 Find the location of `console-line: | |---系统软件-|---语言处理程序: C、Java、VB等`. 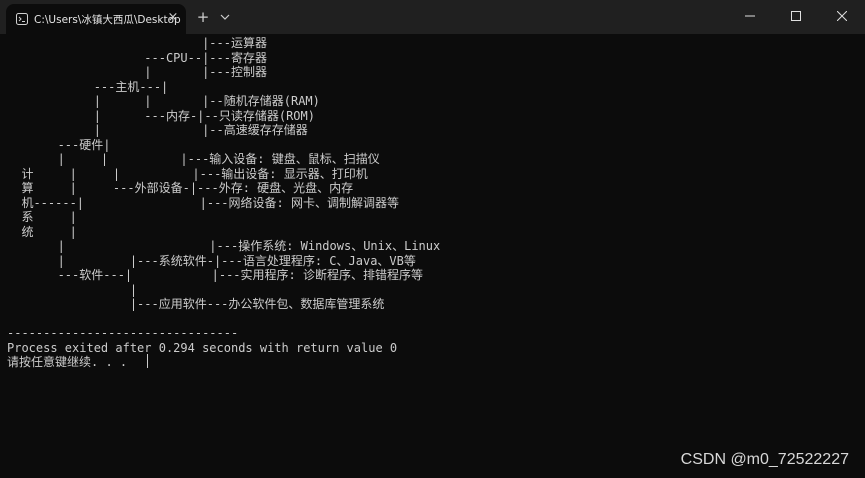

console-line: | |---系统软件-|---语言处理程序: C、Java、VB等 is located at coordinates (211, 260).